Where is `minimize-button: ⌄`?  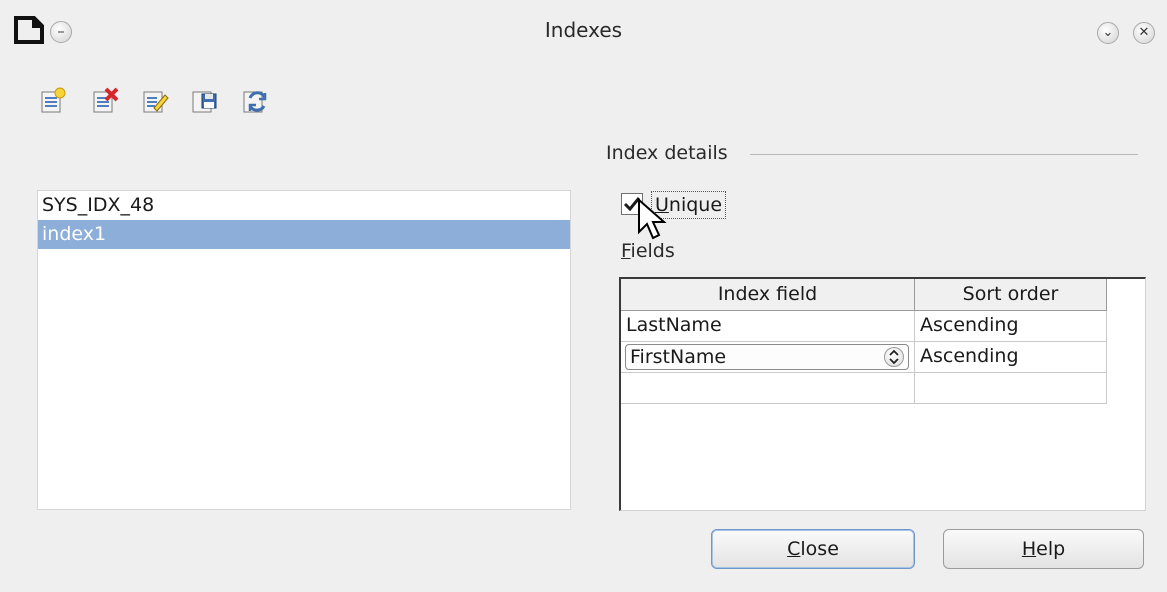
minimize-button: ⌄ is located at coordinates (1108, 33).